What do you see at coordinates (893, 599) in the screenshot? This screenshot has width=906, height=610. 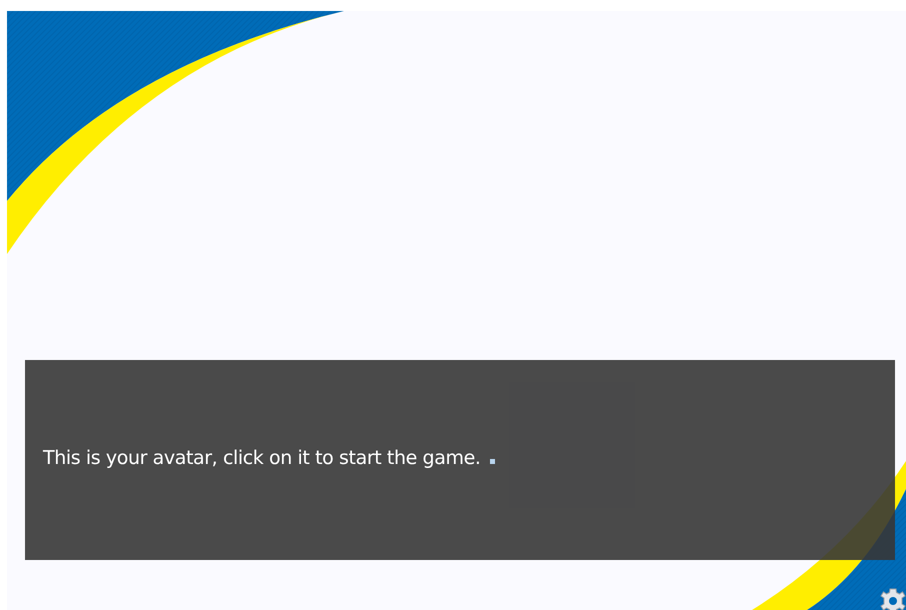 I see `settings-icon` at bounding box center [893, 599].